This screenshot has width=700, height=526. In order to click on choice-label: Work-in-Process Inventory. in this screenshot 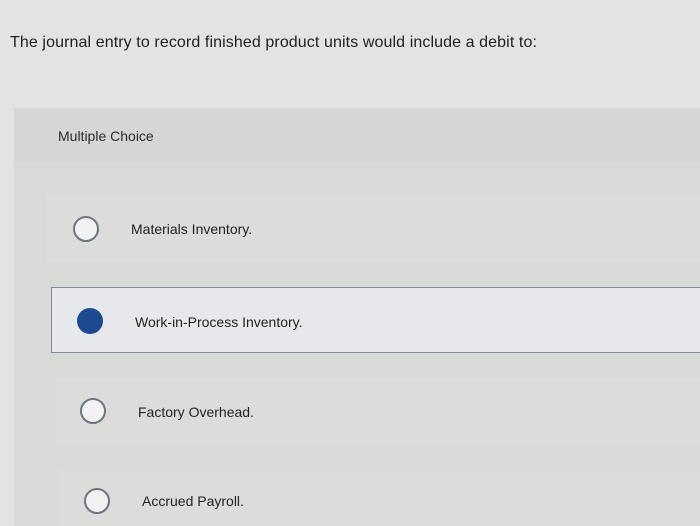, I will do `click(219, 322)`.